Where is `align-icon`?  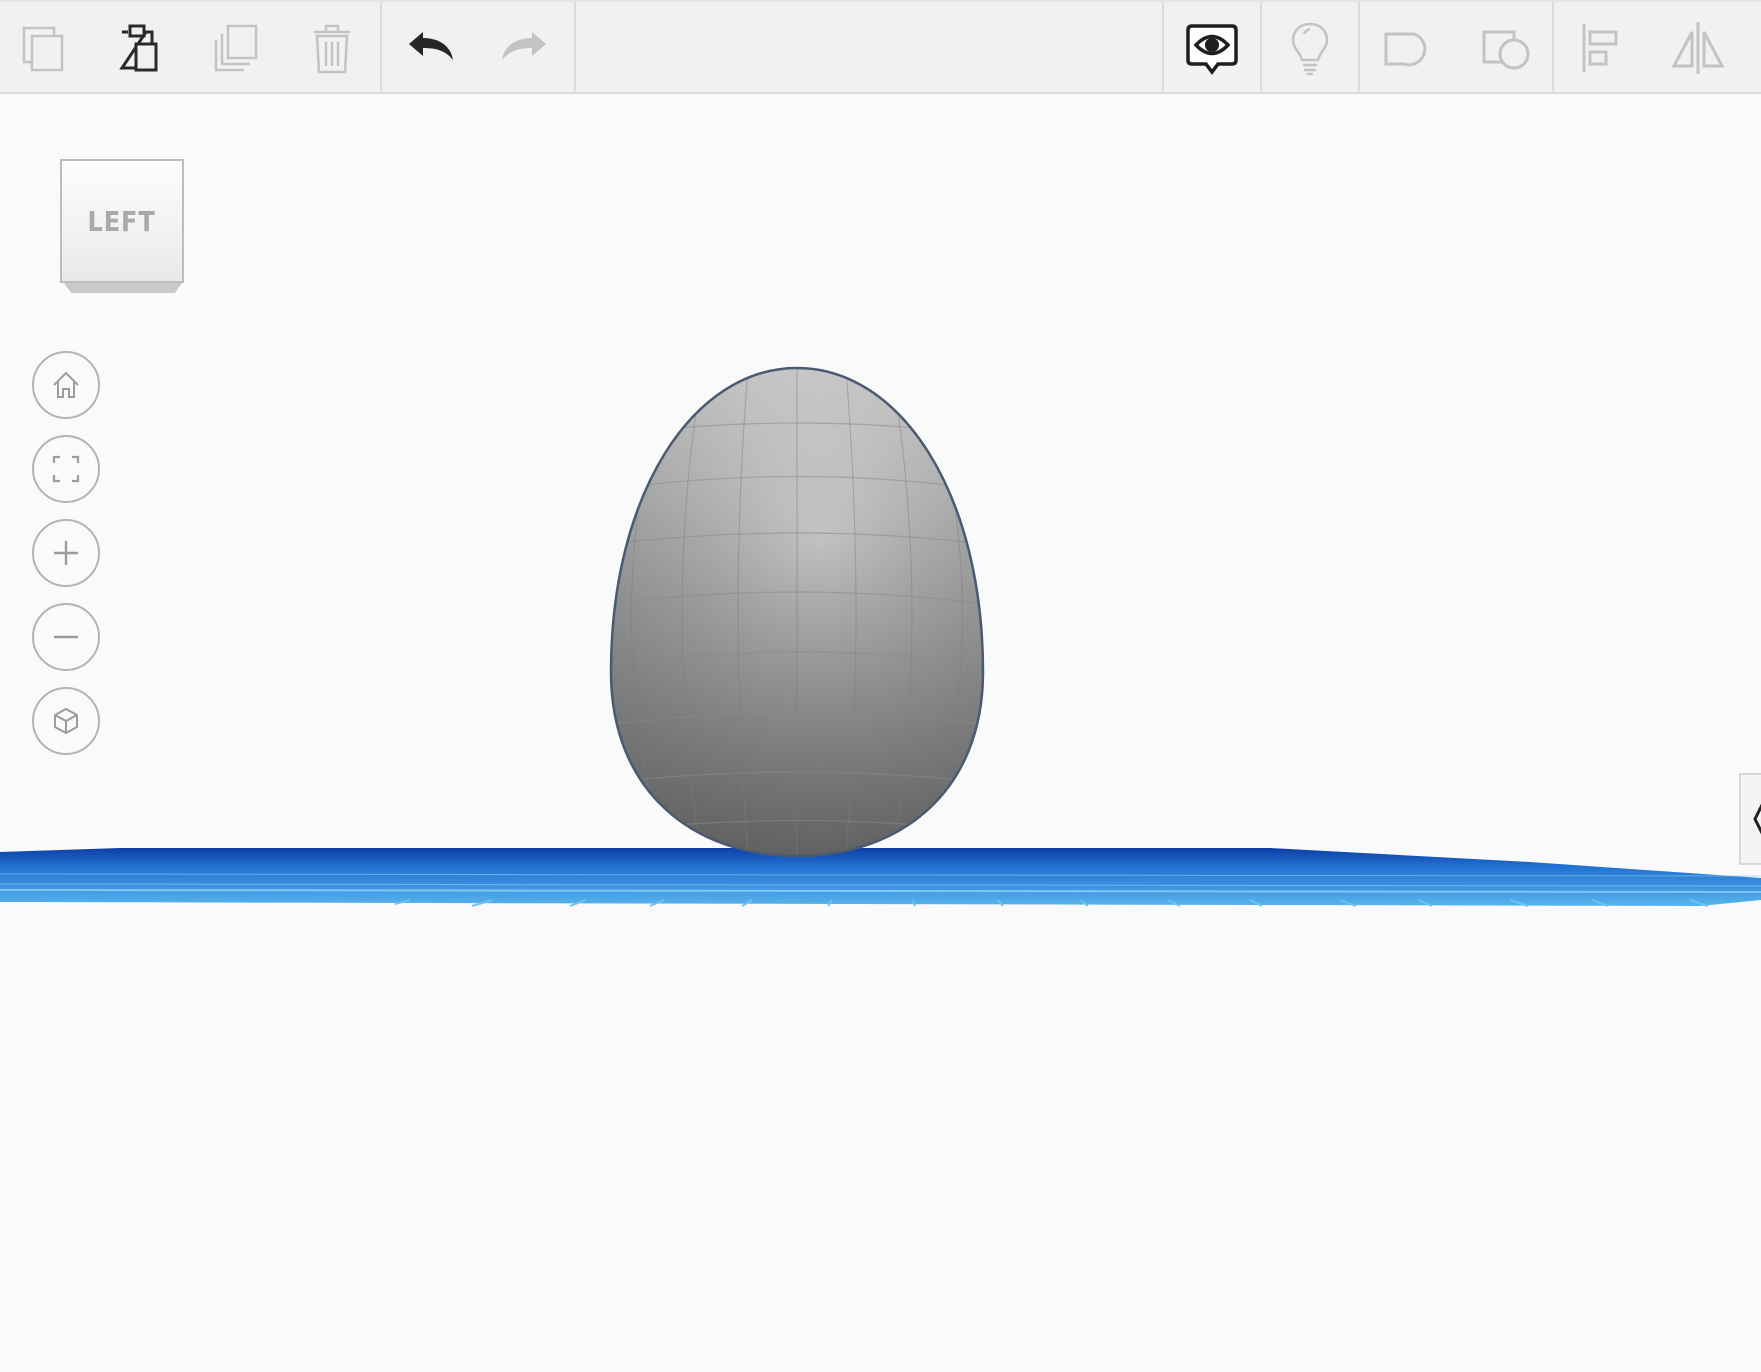 align-icon is located at coordinates (1600, 48).